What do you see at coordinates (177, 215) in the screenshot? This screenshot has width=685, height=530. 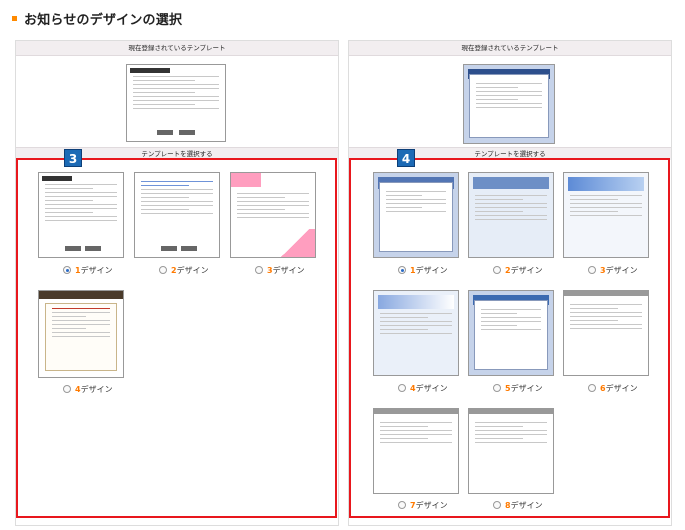 I see `left-template-2-thumb` at bounding box center [177, 215].